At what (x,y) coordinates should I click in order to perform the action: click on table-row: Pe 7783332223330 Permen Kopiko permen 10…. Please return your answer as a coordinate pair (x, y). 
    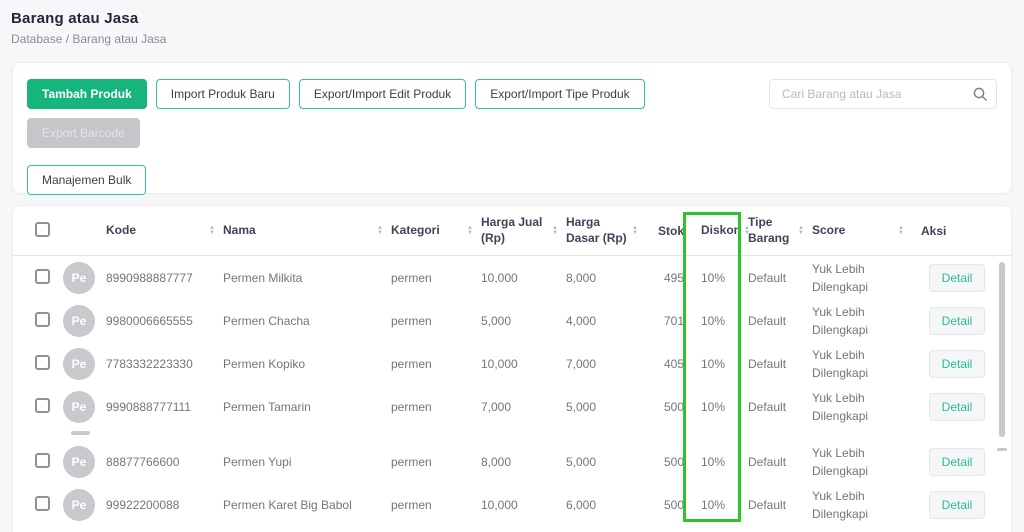
    Looking at the image, I should click on (512, 363).